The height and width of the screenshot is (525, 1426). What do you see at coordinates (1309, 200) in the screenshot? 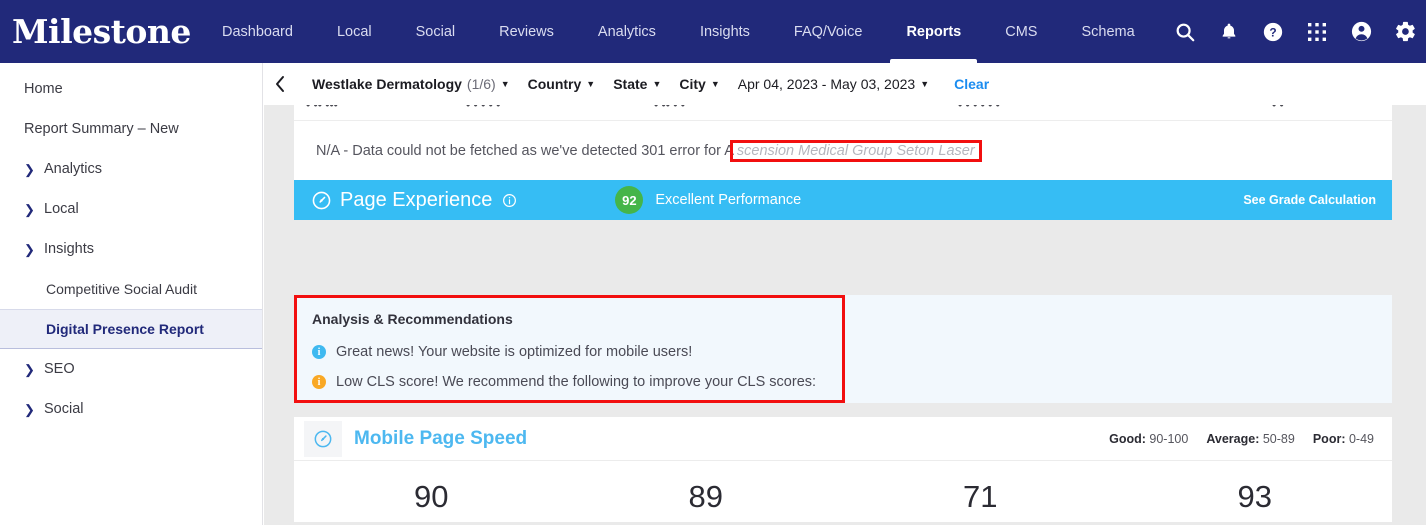
I see `see-grade-calculation-link: See Grade Calculation` at bounding box center [1309, 200].